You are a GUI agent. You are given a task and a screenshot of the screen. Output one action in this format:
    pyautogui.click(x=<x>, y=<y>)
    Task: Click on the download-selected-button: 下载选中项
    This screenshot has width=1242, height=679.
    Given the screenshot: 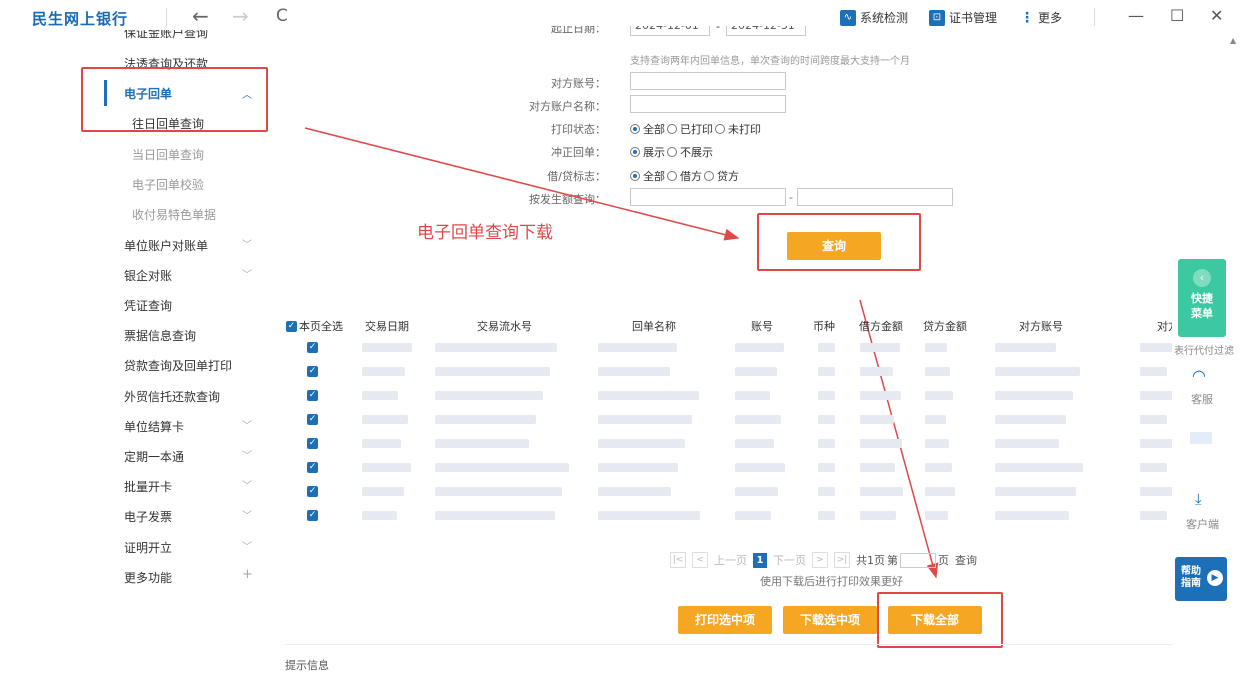 What is the action you would take?
    pyautogui.click(x=830, y=620)
    